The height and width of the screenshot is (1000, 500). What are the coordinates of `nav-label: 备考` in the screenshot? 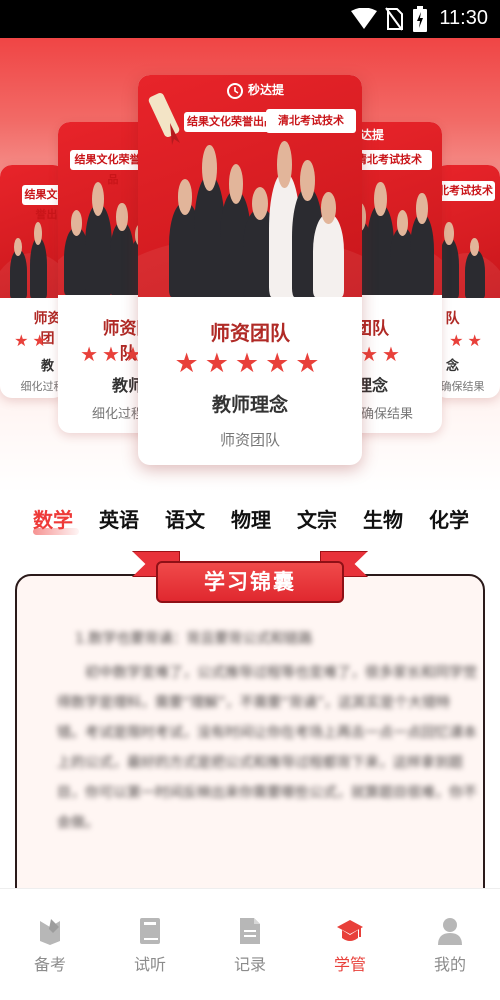 It's located at (49, 964).